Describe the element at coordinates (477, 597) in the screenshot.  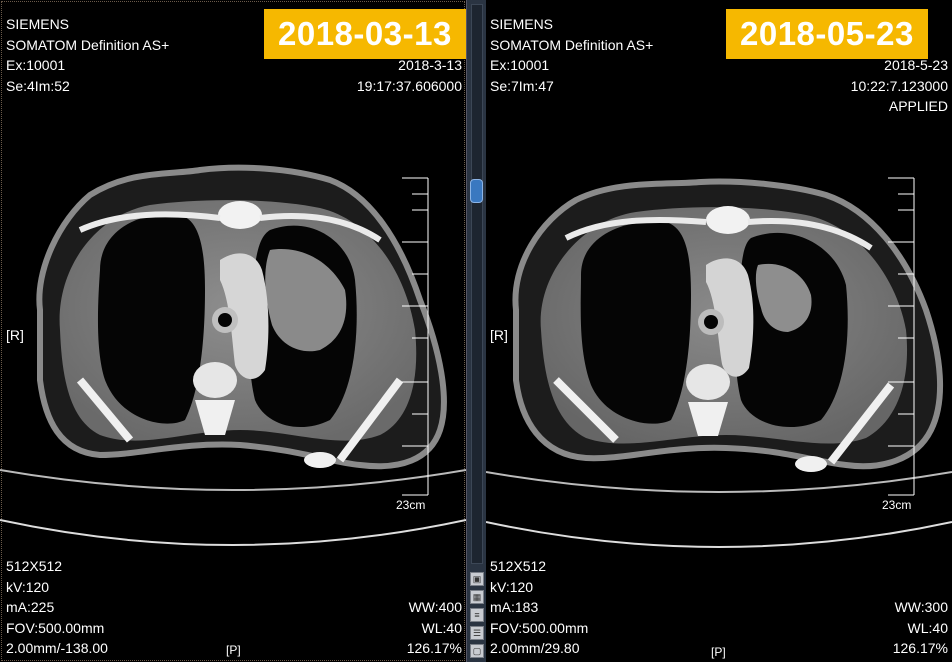
I see `grid-icon: ▦` at that location.